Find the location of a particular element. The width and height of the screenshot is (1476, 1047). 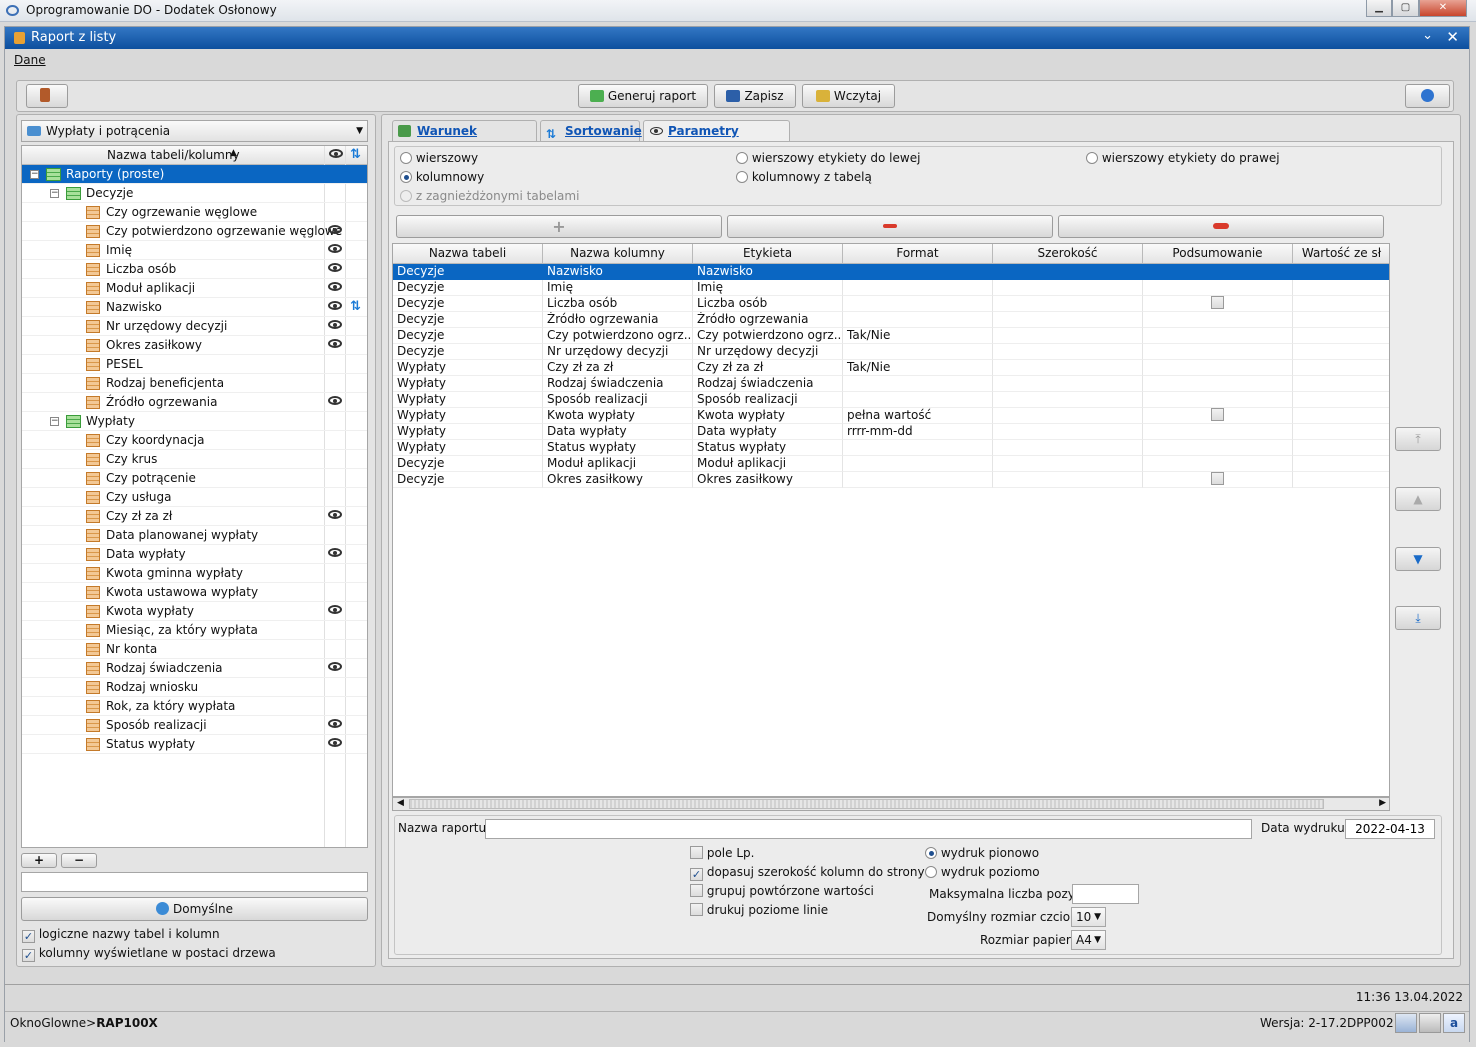

grid-cell-column: Źródło ogrzewania is located at coordinates (618, 320).